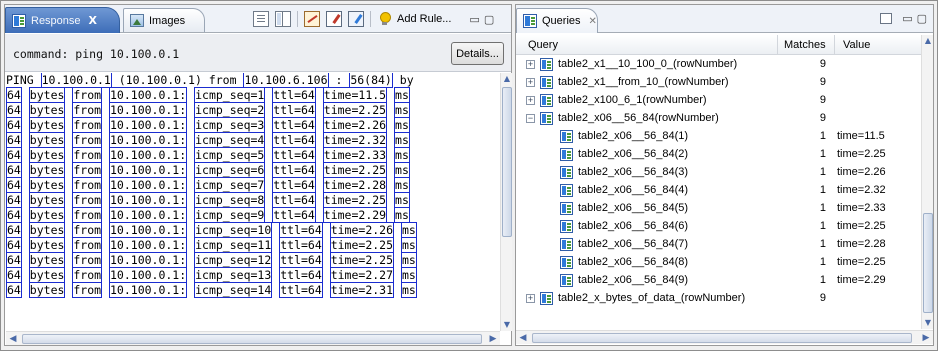 This screenshot has height=351, width=938. What do you see at coordinates (718, 227) in the screenshot?
I see `query-row: table2_x06__56_84(6) 1 time=2.25` at bounding box center [718, 227].